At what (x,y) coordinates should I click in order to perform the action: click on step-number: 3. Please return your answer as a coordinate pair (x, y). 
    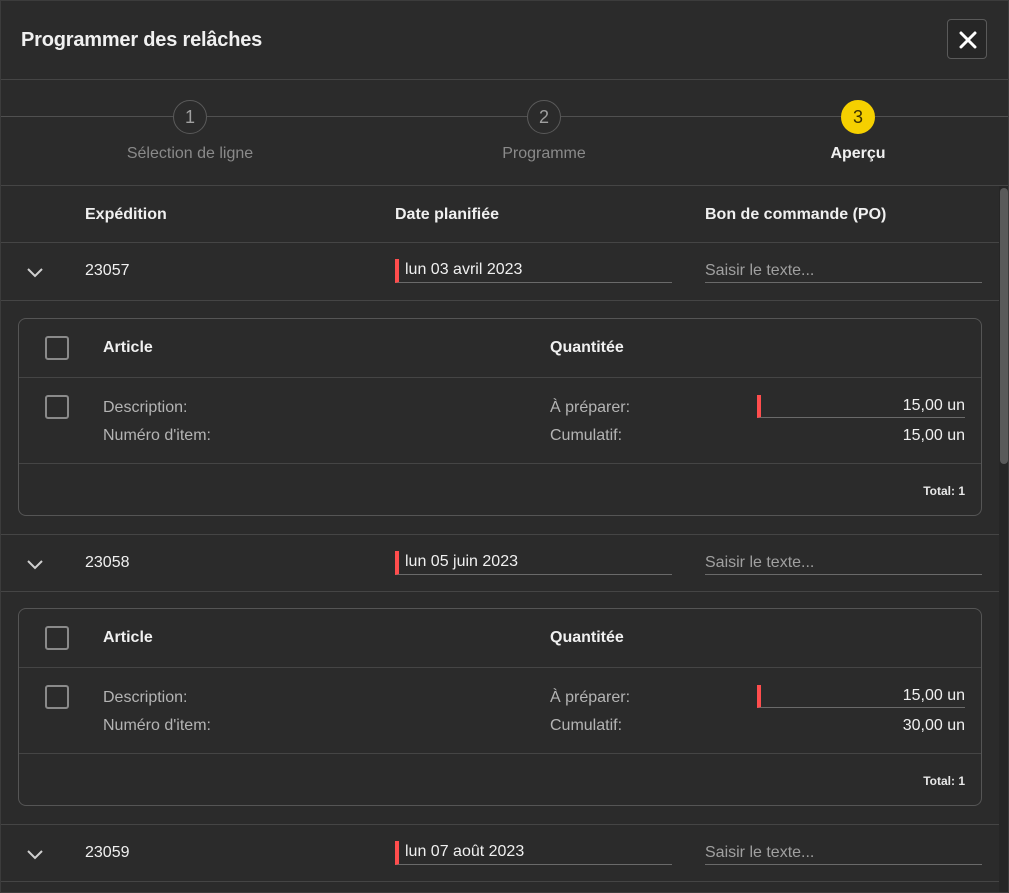
    Looking at the image, I should click on (858, 117).